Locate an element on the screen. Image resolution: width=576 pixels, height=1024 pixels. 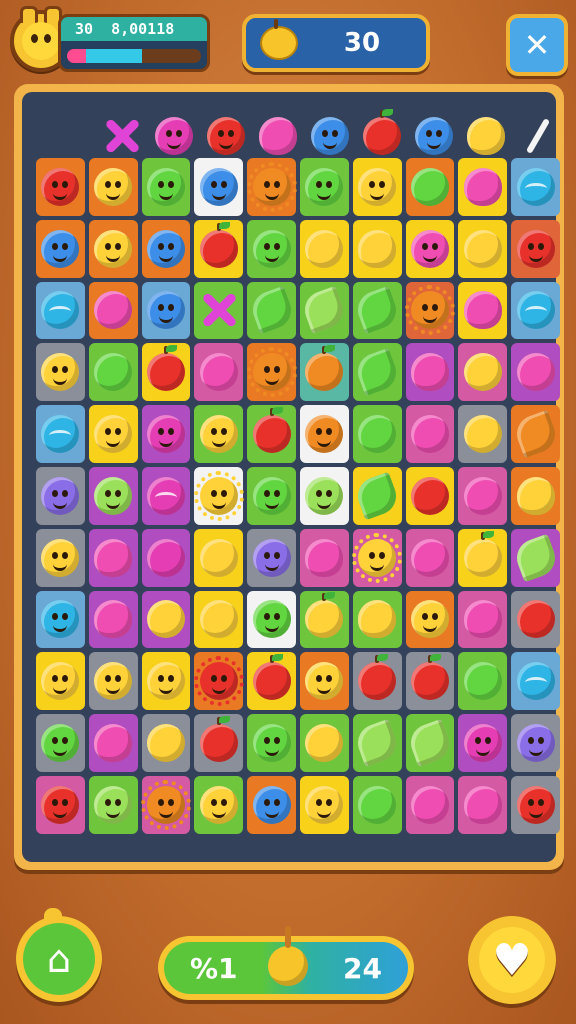
lives-heart-button: ♥ is located at coordinates (512, 960).